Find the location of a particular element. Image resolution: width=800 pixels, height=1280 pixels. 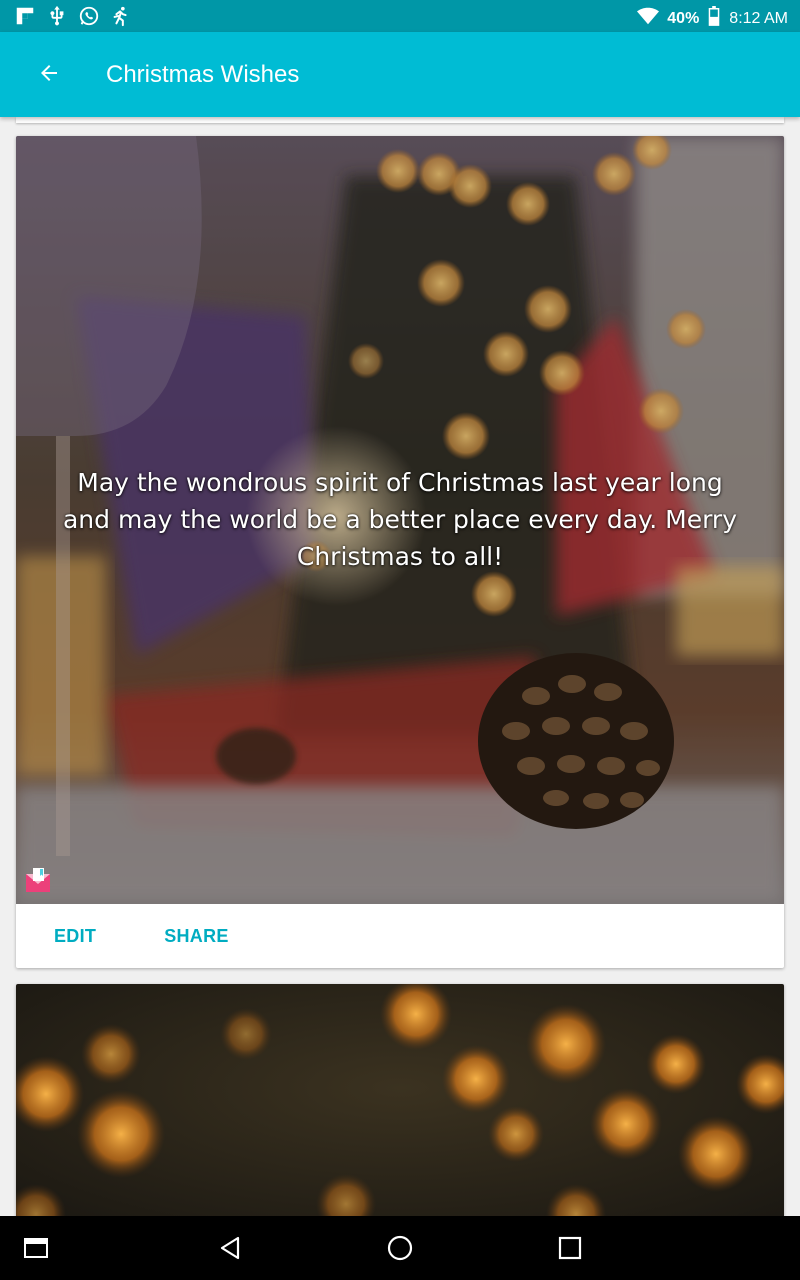

arrow-back-icon is located at coordinates (49, 75).